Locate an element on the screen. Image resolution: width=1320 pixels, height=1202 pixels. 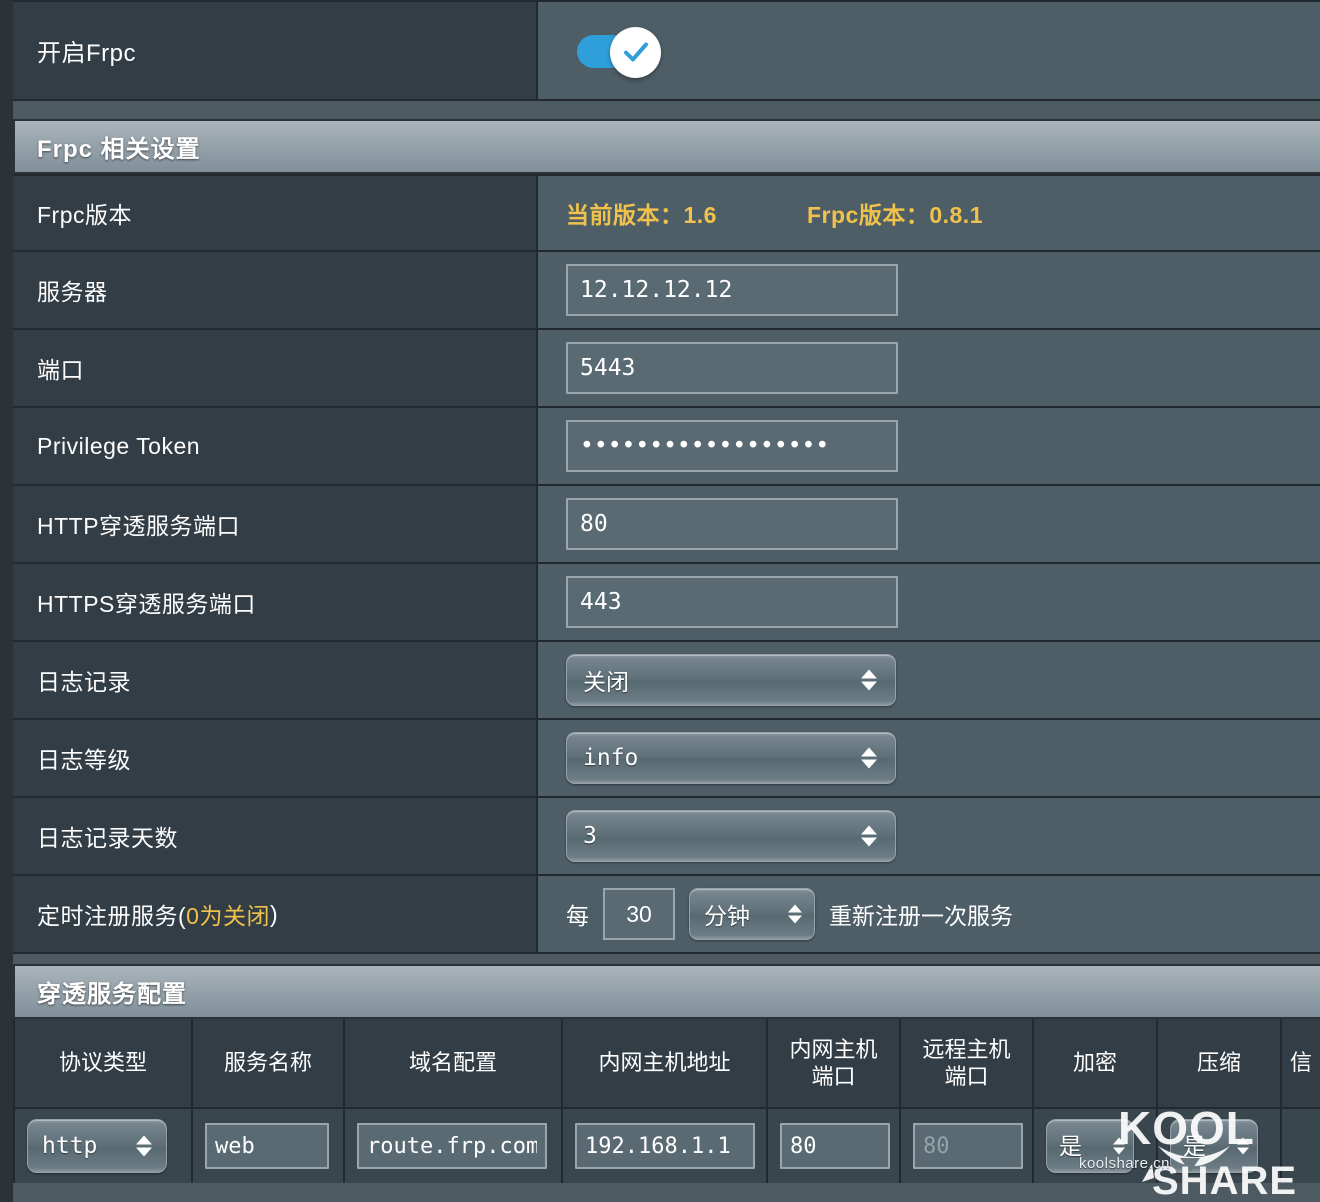
col-header-local-port: 内网主机 端口 is located at coordinates (834, 1063).